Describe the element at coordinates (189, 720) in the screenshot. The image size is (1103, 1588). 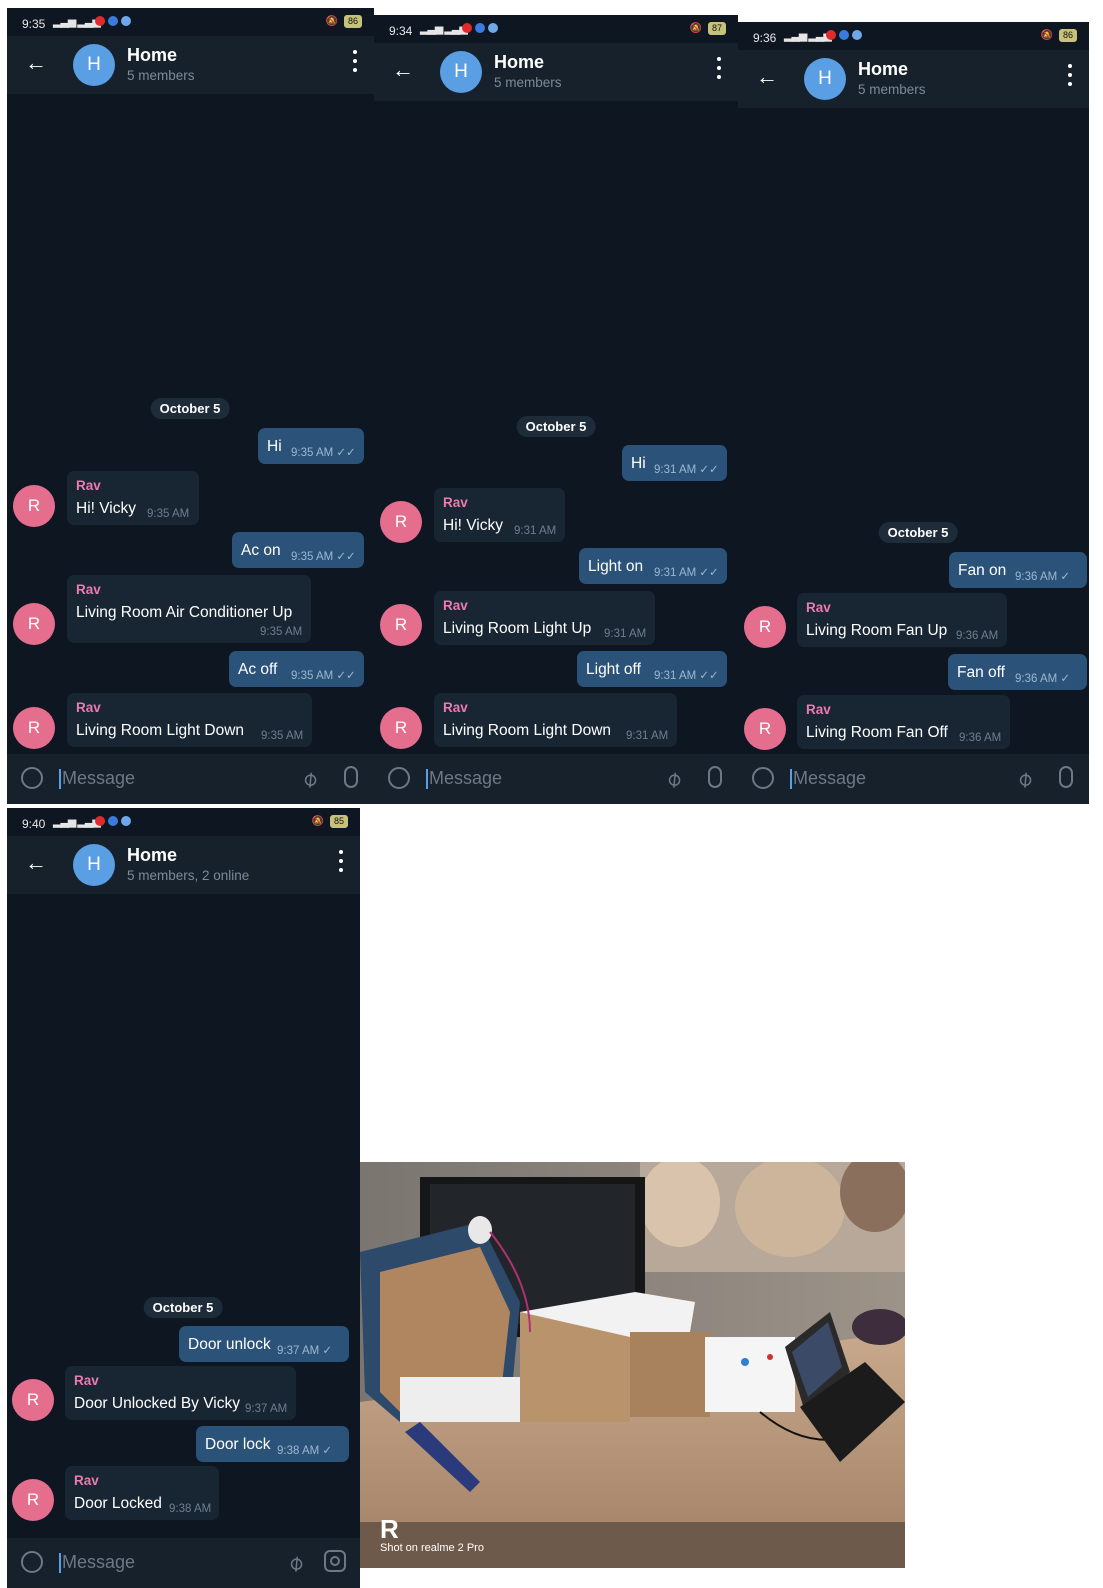
I see `incoming-message: Rav Living Room Light Down 9:35 AM` at that location.